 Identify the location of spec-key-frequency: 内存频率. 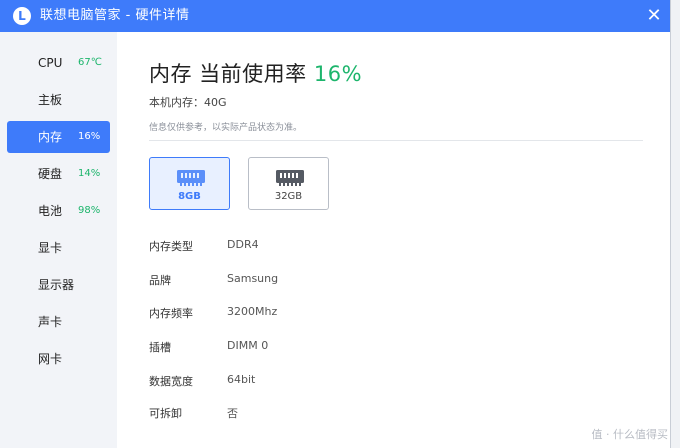
(171, 313).